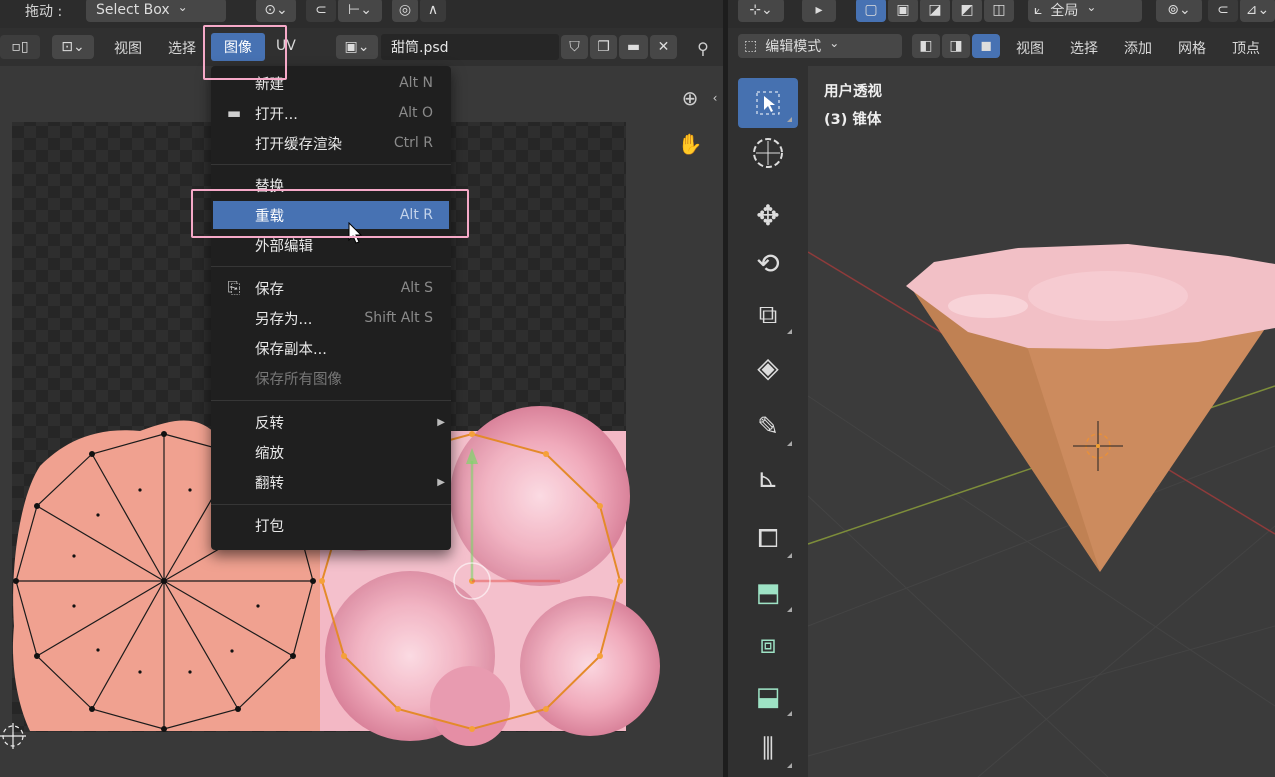 The width and height of the screenshot is (1275, 777). I want to click on menu-add: 添加, so click(1138, 48).